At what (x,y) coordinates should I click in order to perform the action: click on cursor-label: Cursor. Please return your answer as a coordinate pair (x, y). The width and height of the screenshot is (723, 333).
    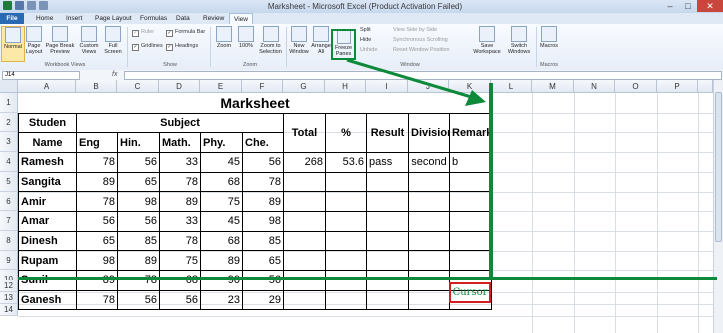
    Looking at the image, I should click on (470, 292).